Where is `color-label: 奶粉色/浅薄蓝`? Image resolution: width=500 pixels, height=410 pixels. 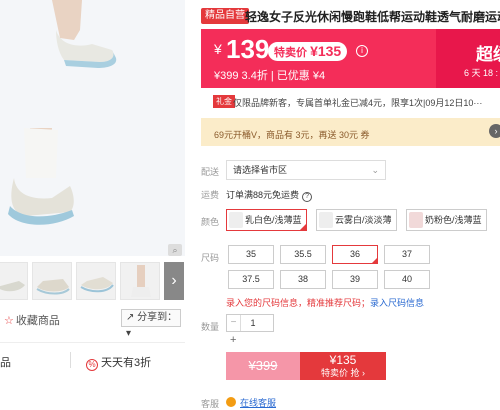 color-label: 奶粉色/浅薄蓝 is located at coordinates (453, 220).